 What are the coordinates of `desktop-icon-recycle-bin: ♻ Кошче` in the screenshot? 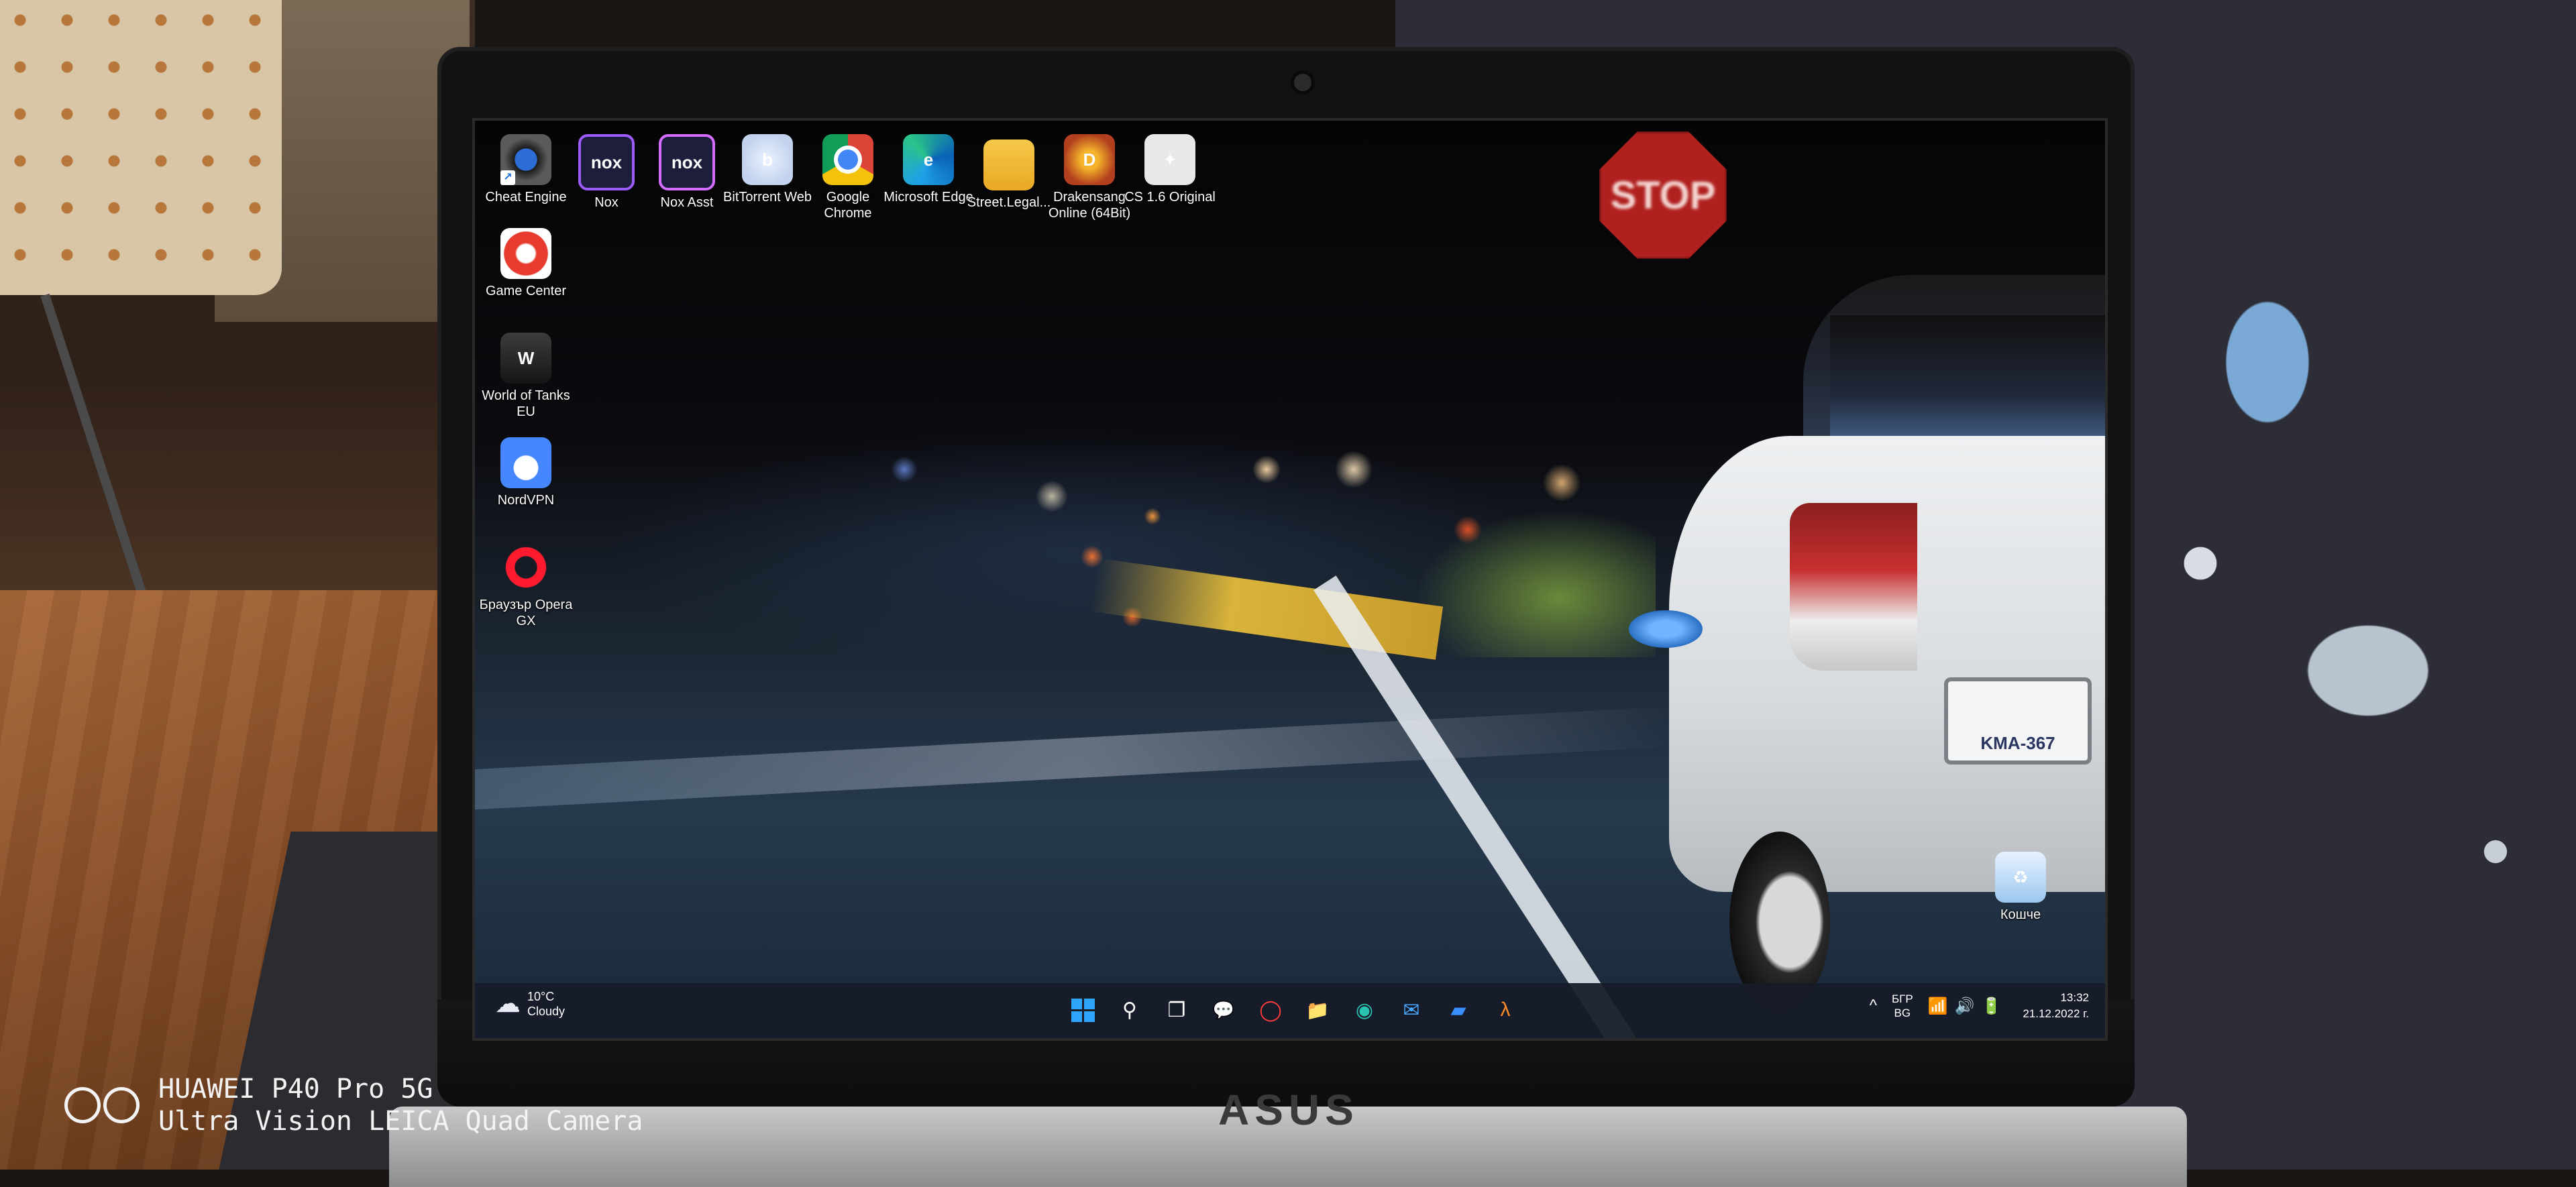 It's located at (2020, 888).